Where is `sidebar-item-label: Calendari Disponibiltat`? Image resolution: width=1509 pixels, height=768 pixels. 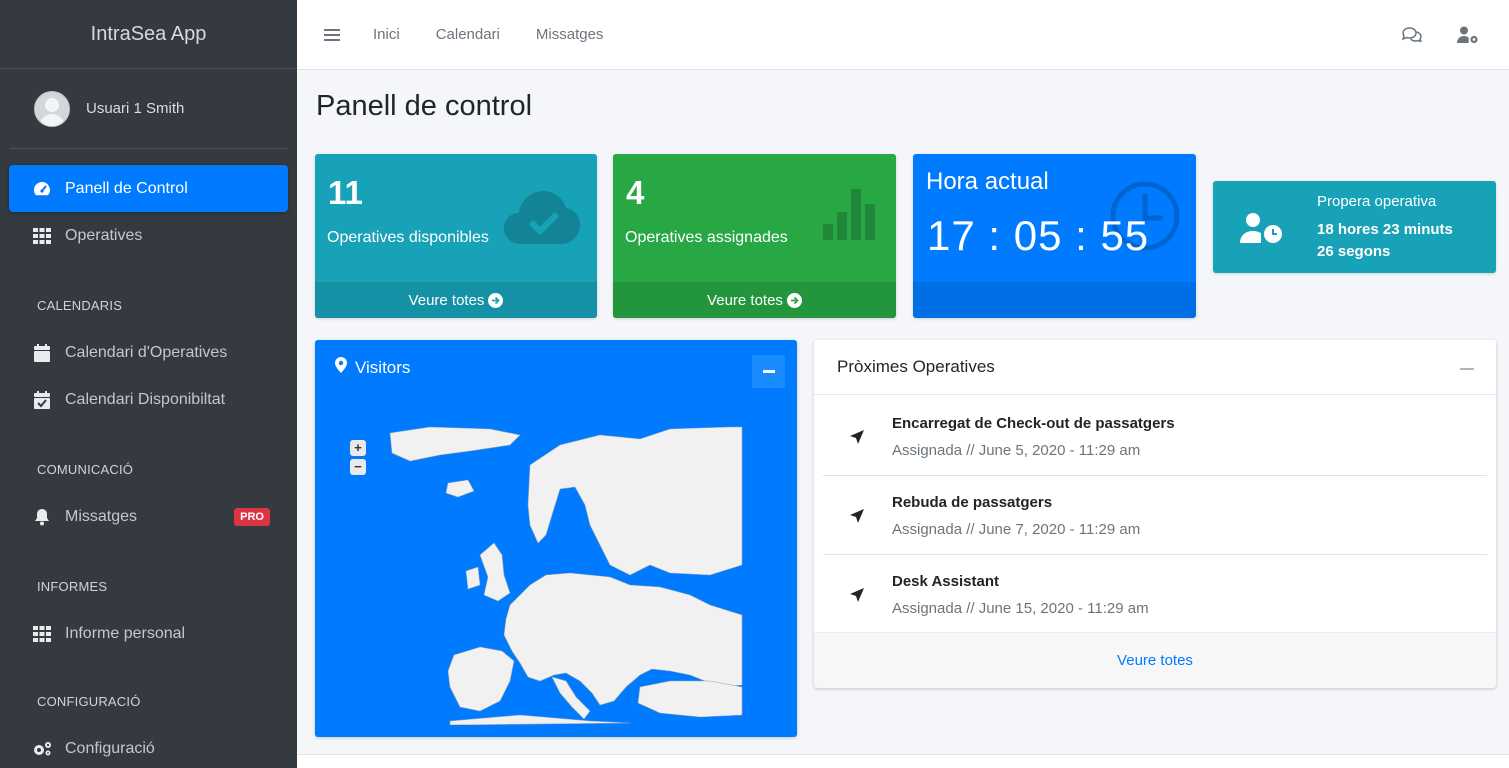 sidebar-item-label: Calendari Disponibiltat is located at coordinates (145, 399).